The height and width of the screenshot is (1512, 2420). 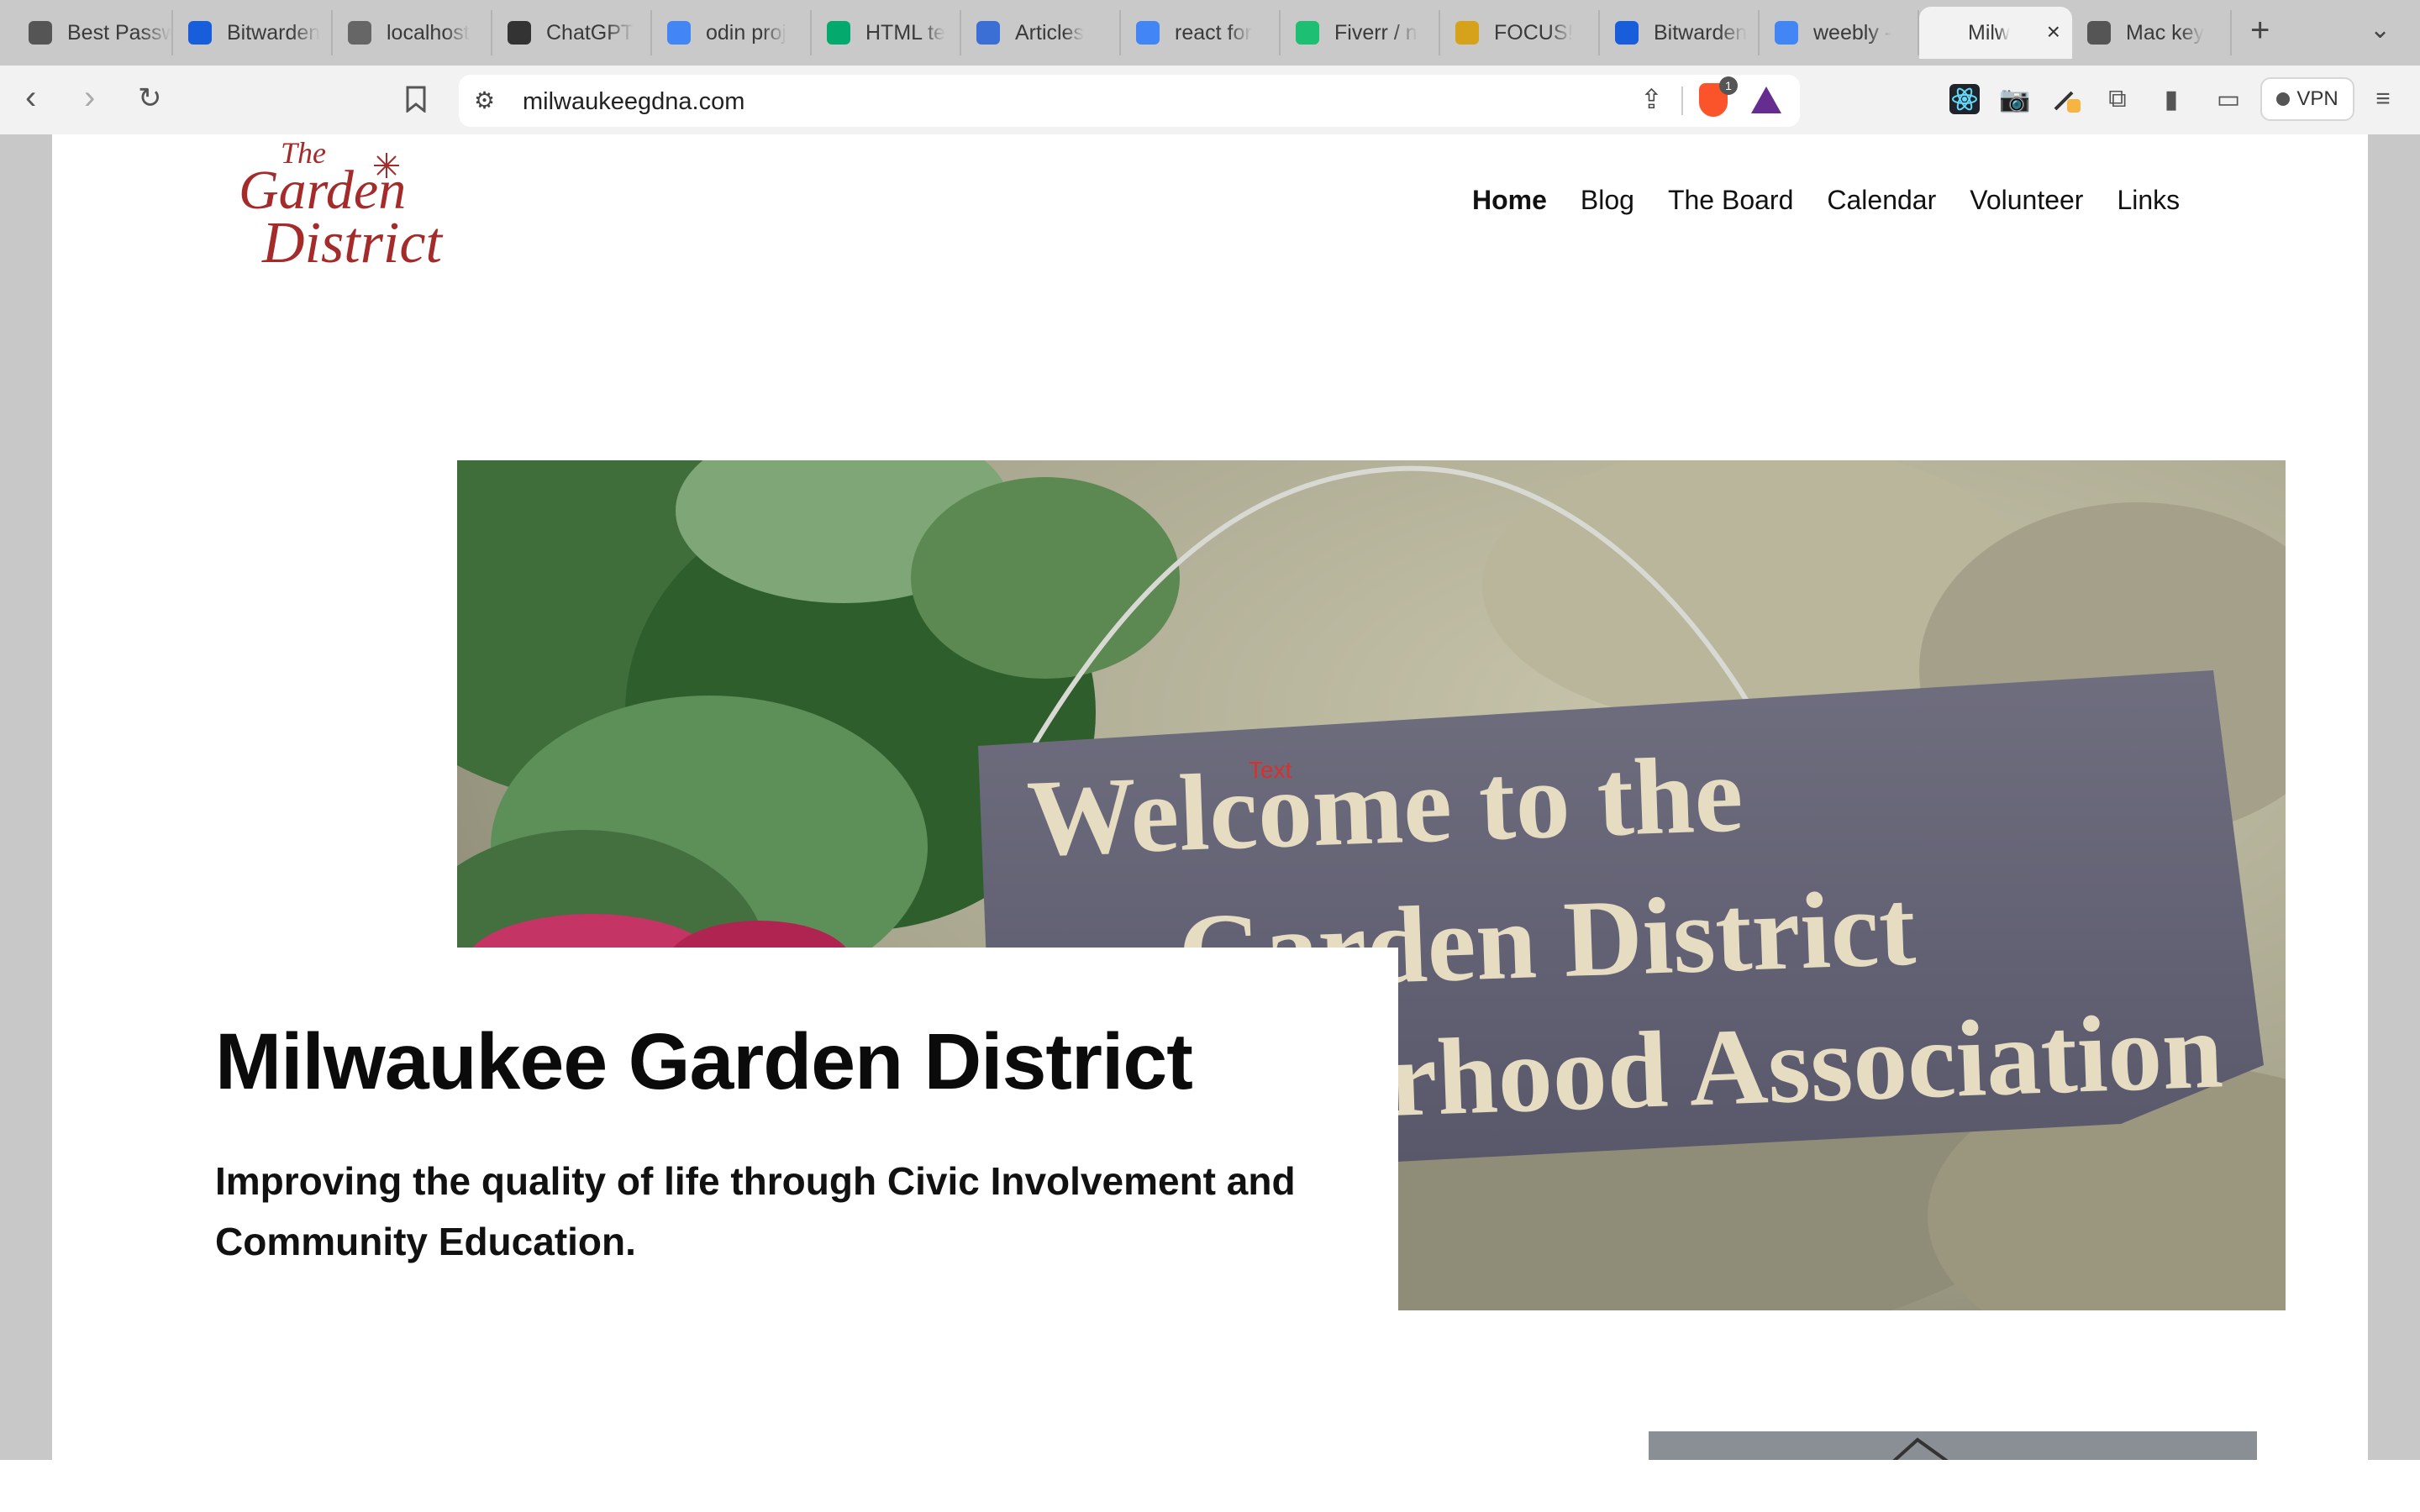 What do you see at coordinates (416, 102) in the screenshot?
I see `bookmark-icon` at bounding box center [416, 102].